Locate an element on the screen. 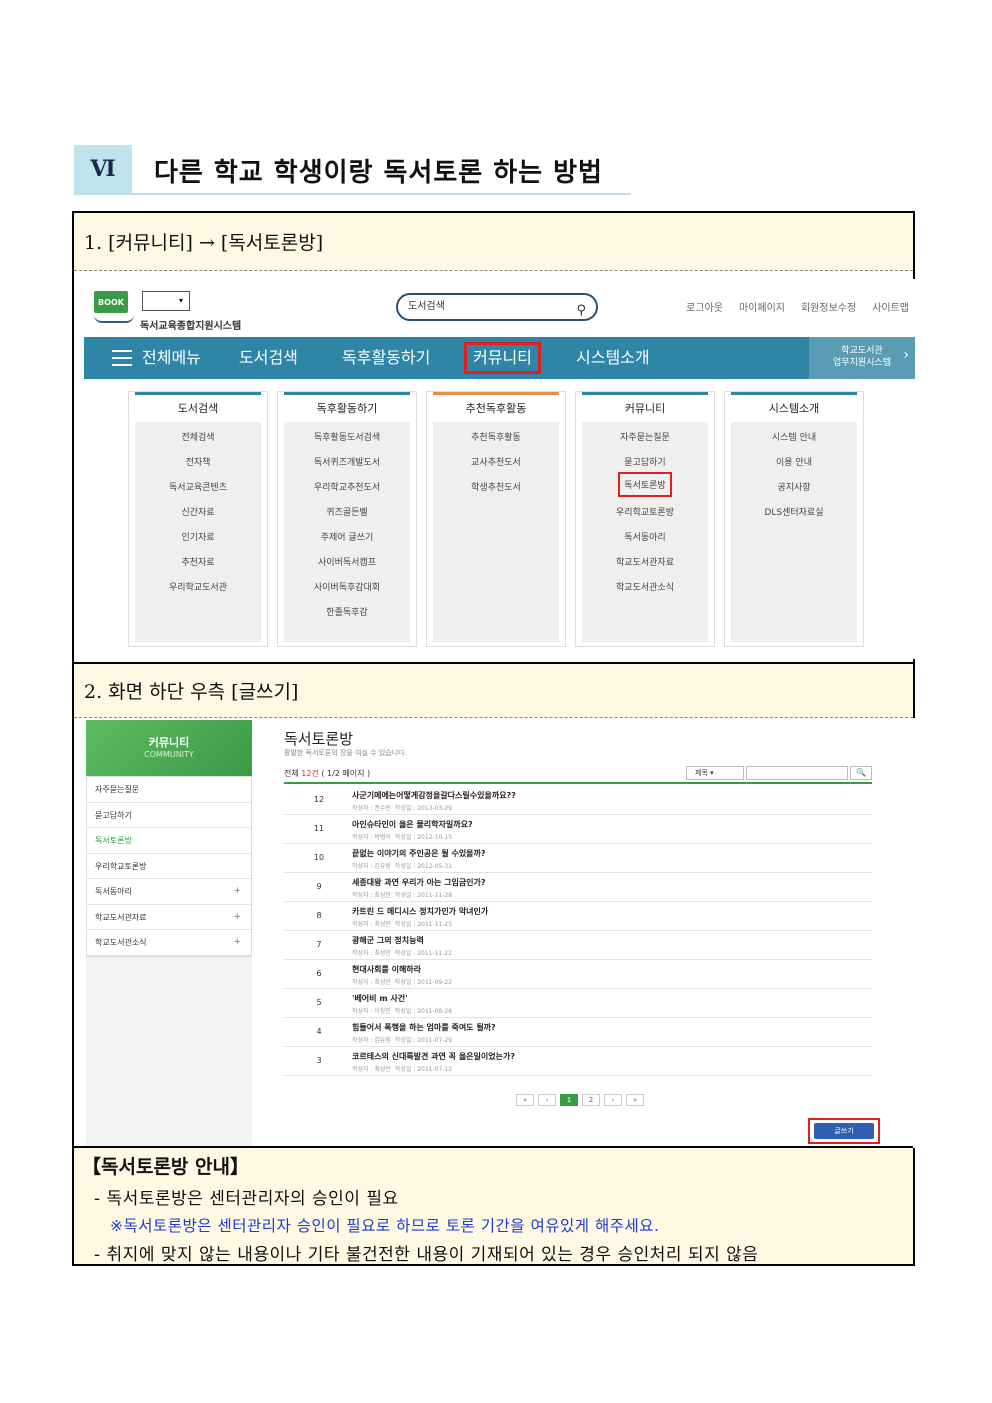  menu-item: 자주묻는질문 is located at coordinates (645, 436).